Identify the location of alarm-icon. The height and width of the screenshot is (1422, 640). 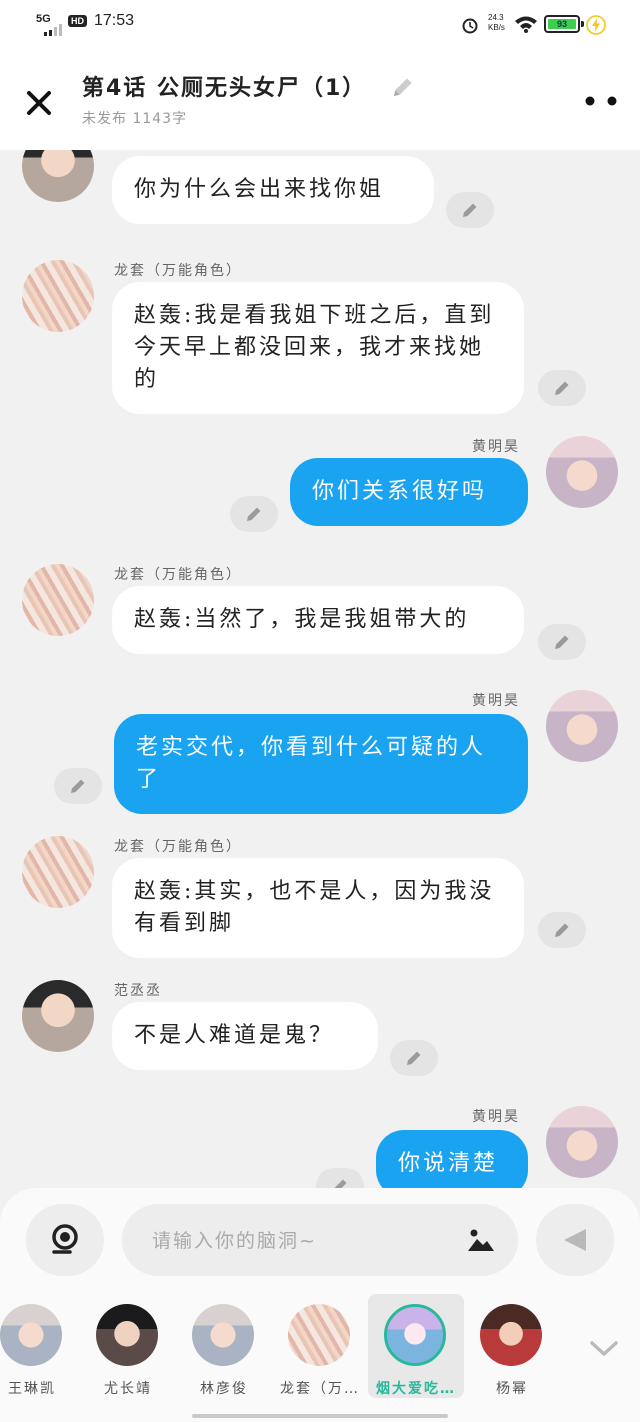
(470, 26).